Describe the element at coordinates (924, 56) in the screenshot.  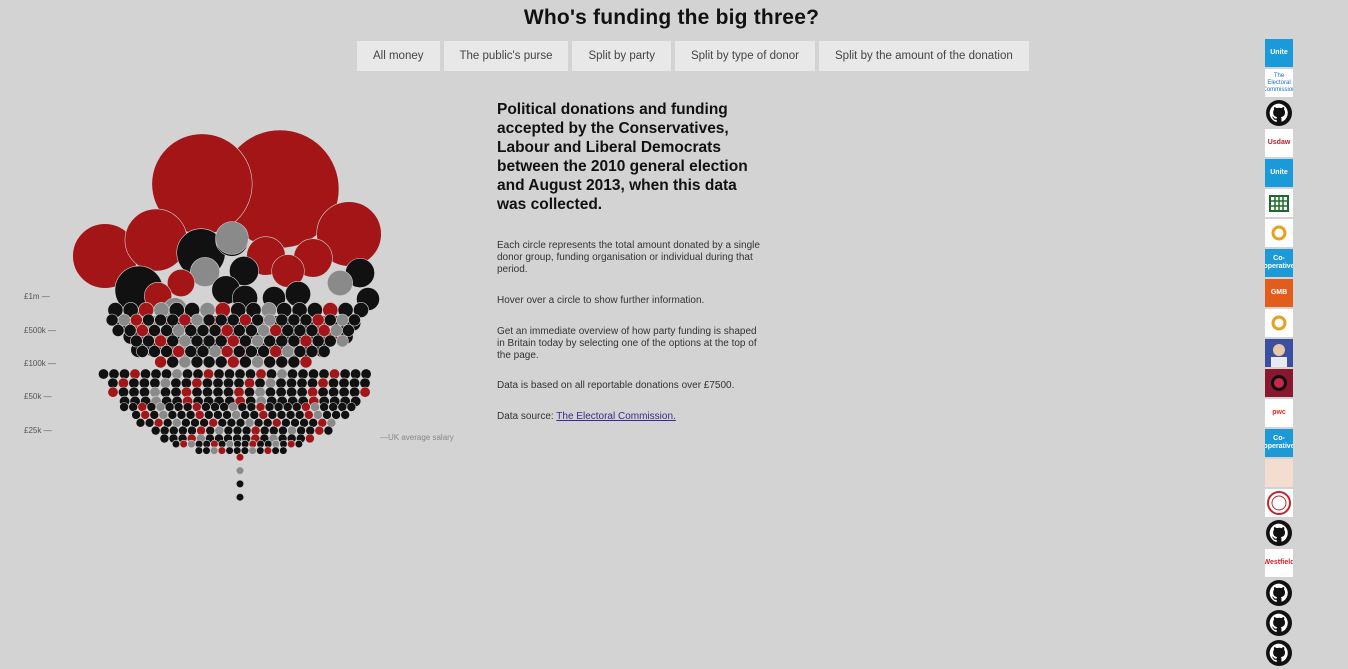
I see `split-by-amount-button: Split by the amount of the donation` at that location.